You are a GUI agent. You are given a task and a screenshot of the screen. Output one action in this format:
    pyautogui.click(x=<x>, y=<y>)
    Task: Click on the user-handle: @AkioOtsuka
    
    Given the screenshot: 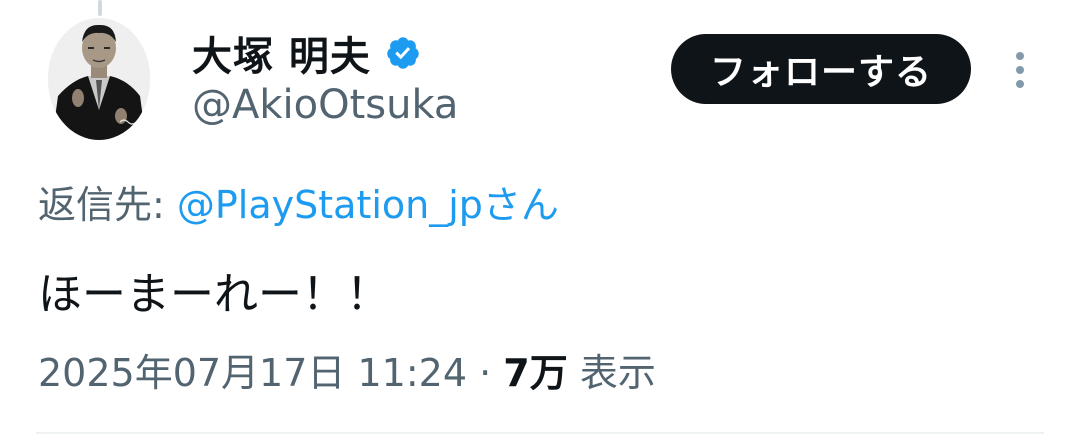 What is the action you would take?
    pyautogui.click(x=325, y=105)
    